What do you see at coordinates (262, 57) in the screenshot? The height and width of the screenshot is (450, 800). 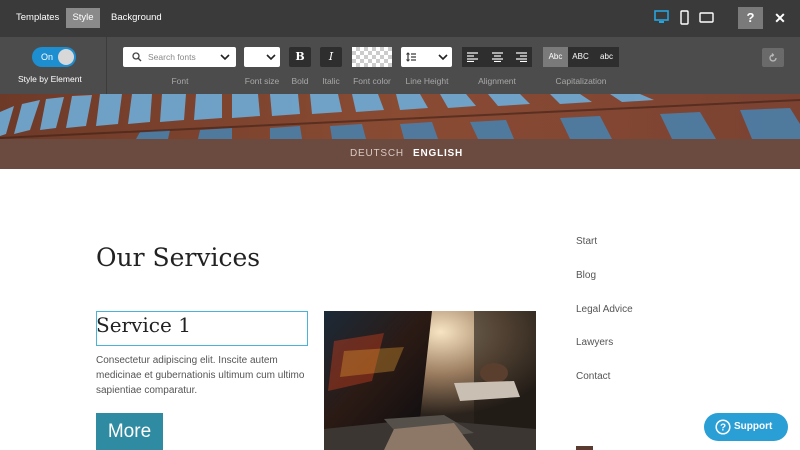 I see `font-size-select` at bounding box center [262, 57].